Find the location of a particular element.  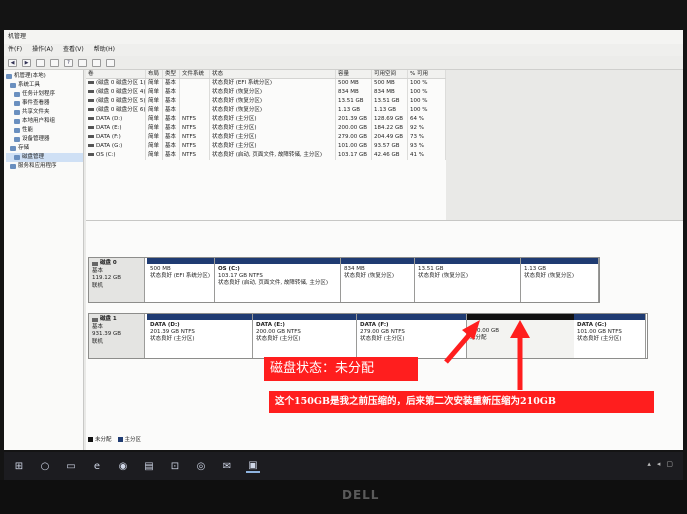

cell-volume: (磁盘 0 磁盘分区 4) is located at coordinates (116, 92).